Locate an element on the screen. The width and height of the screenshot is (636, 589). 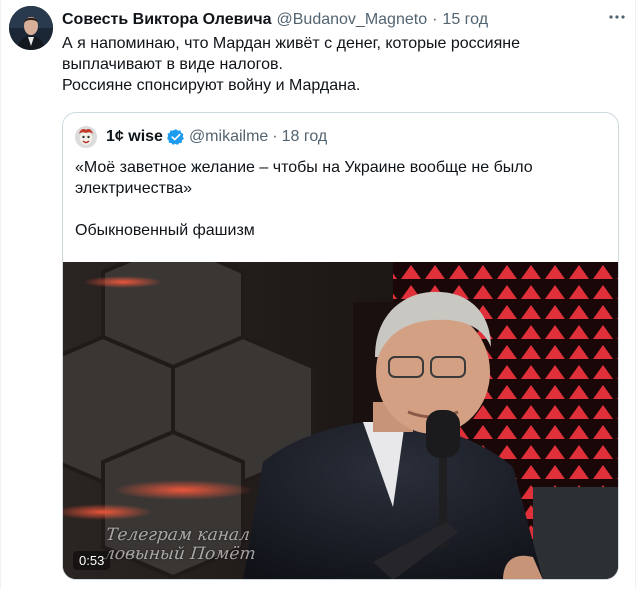
watermark-line: ловыный Помёт is located at coordinates (180, 554).